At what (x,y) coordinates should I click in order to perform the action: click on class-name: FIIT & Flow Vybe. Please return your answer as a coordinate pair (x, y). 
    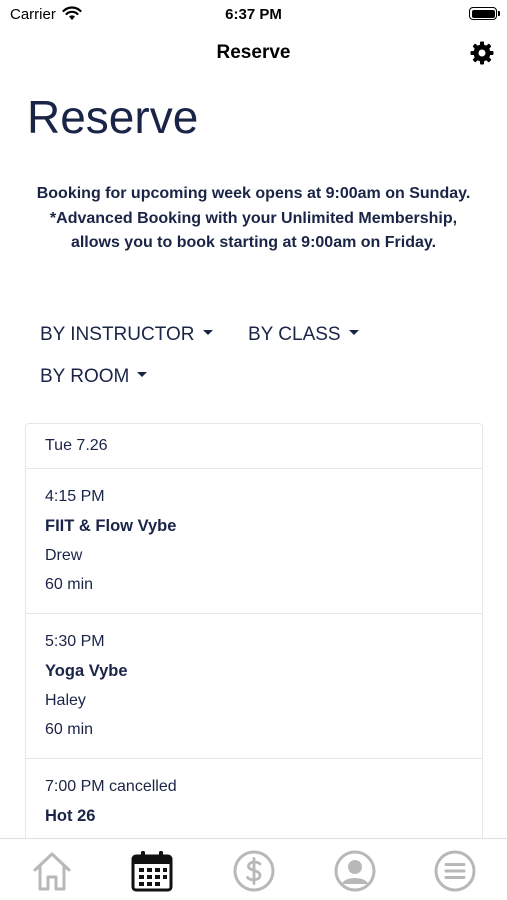
    Looking at the image, I should click on (111, 526).